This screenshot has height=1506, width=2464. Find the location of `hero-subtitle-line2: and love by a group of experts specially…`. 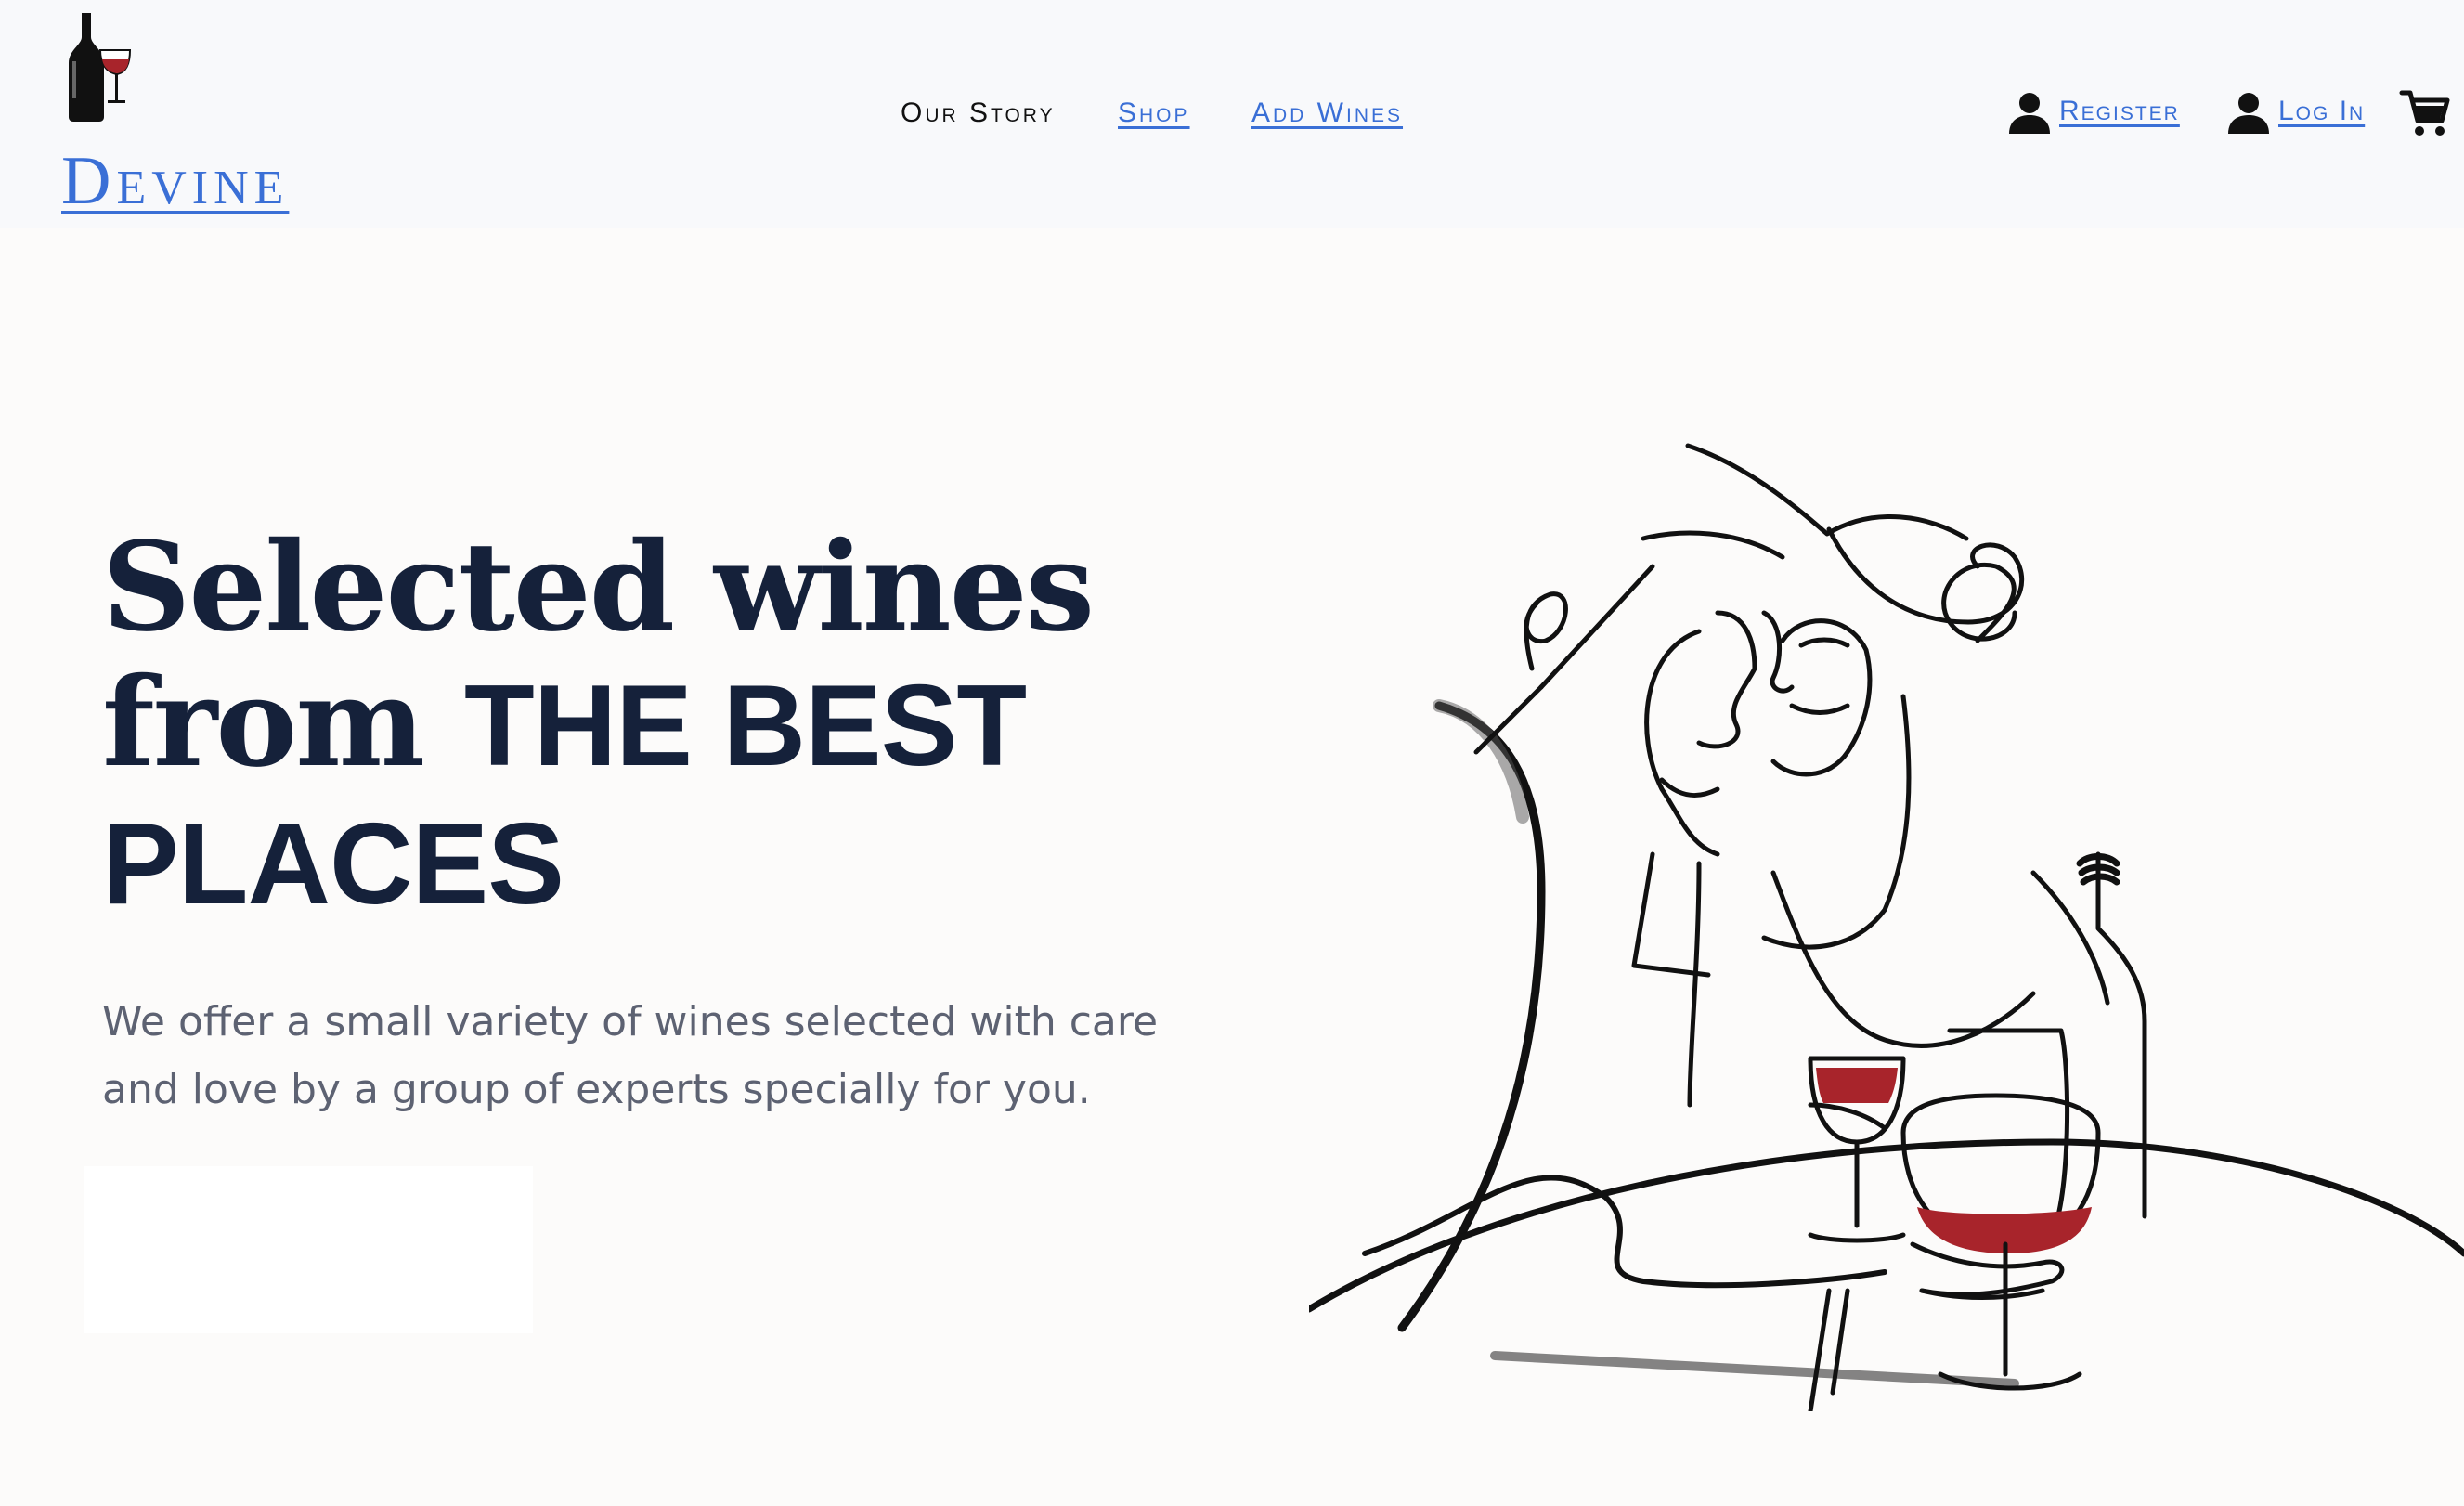

hero-subtitle-line2: and love by a group of experts specially… is located at coordinates (596, 1089).